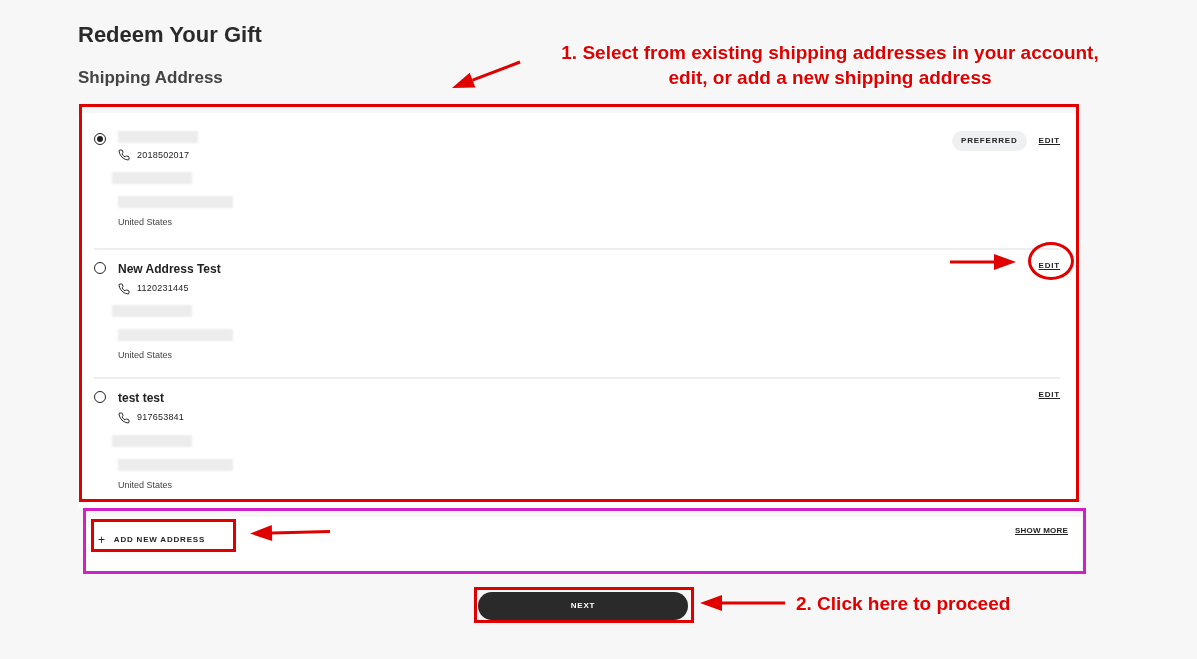  I want to click on preferred-badge: PREFERRED, so click(989, 140).